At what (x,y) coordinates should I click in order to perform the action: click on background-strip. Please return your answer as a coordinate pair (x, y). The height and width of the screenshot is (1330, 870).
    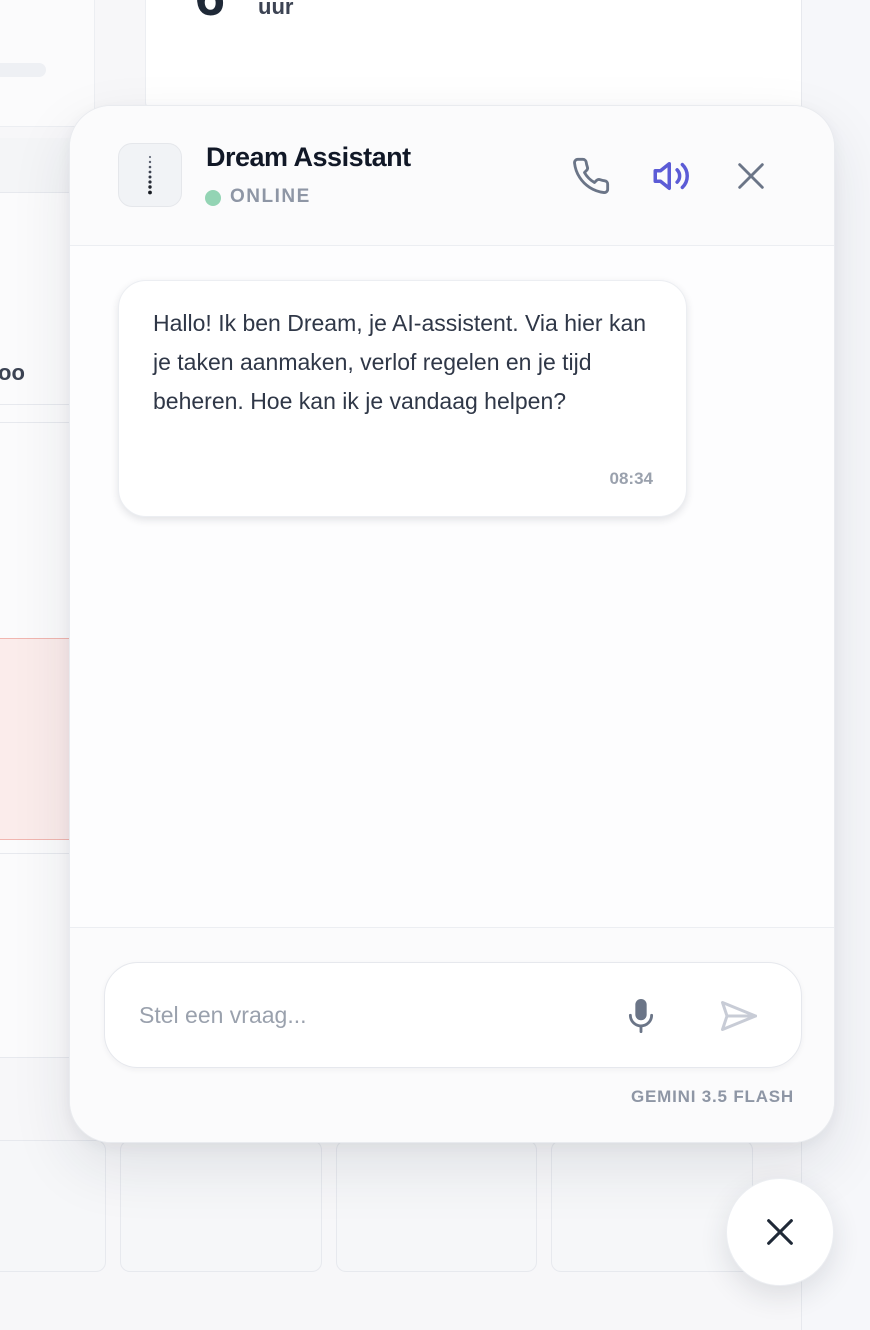
    Looking at the image, I should click on (37, 165).